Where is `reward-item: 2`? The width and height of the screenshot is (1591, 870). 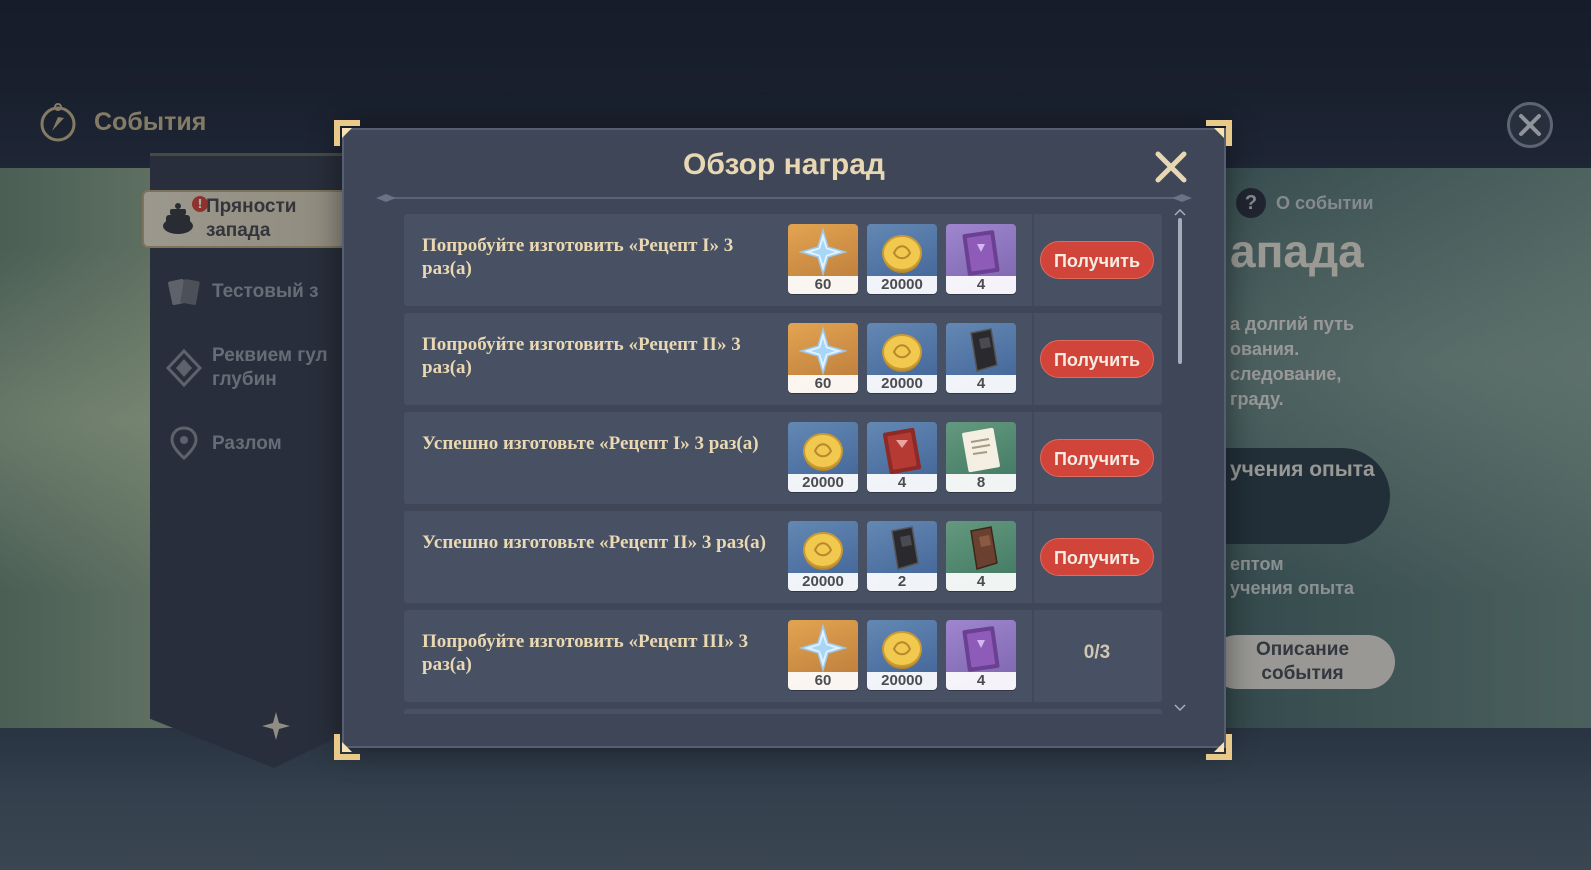 reward-item: 2 is located at coordinates (902, 556).